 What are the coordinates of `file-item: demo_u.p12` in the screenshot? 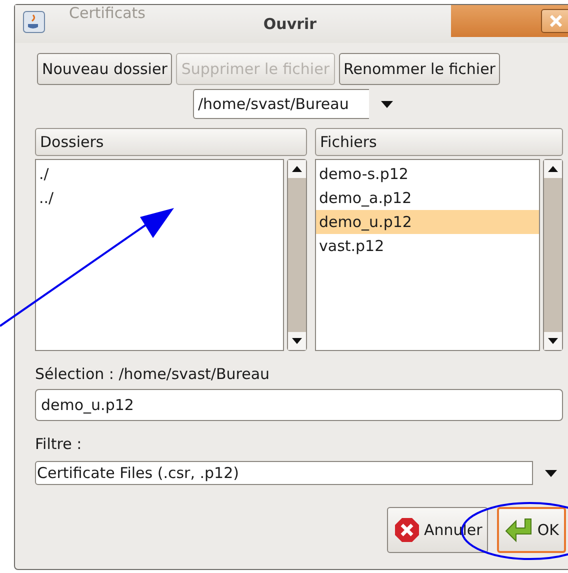 It's located at (427, 222).